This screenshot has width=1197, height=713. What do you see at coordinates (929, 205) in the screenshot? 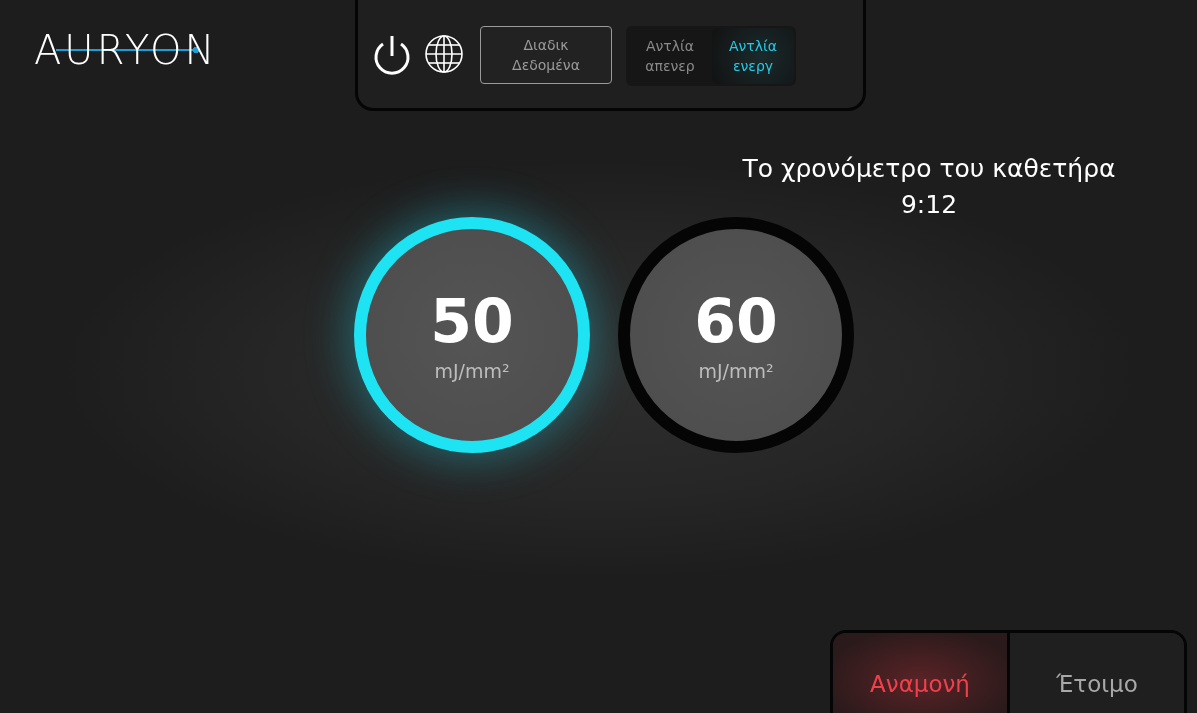
I see `timer-value: 9:12` at bounding box center [929, 205].